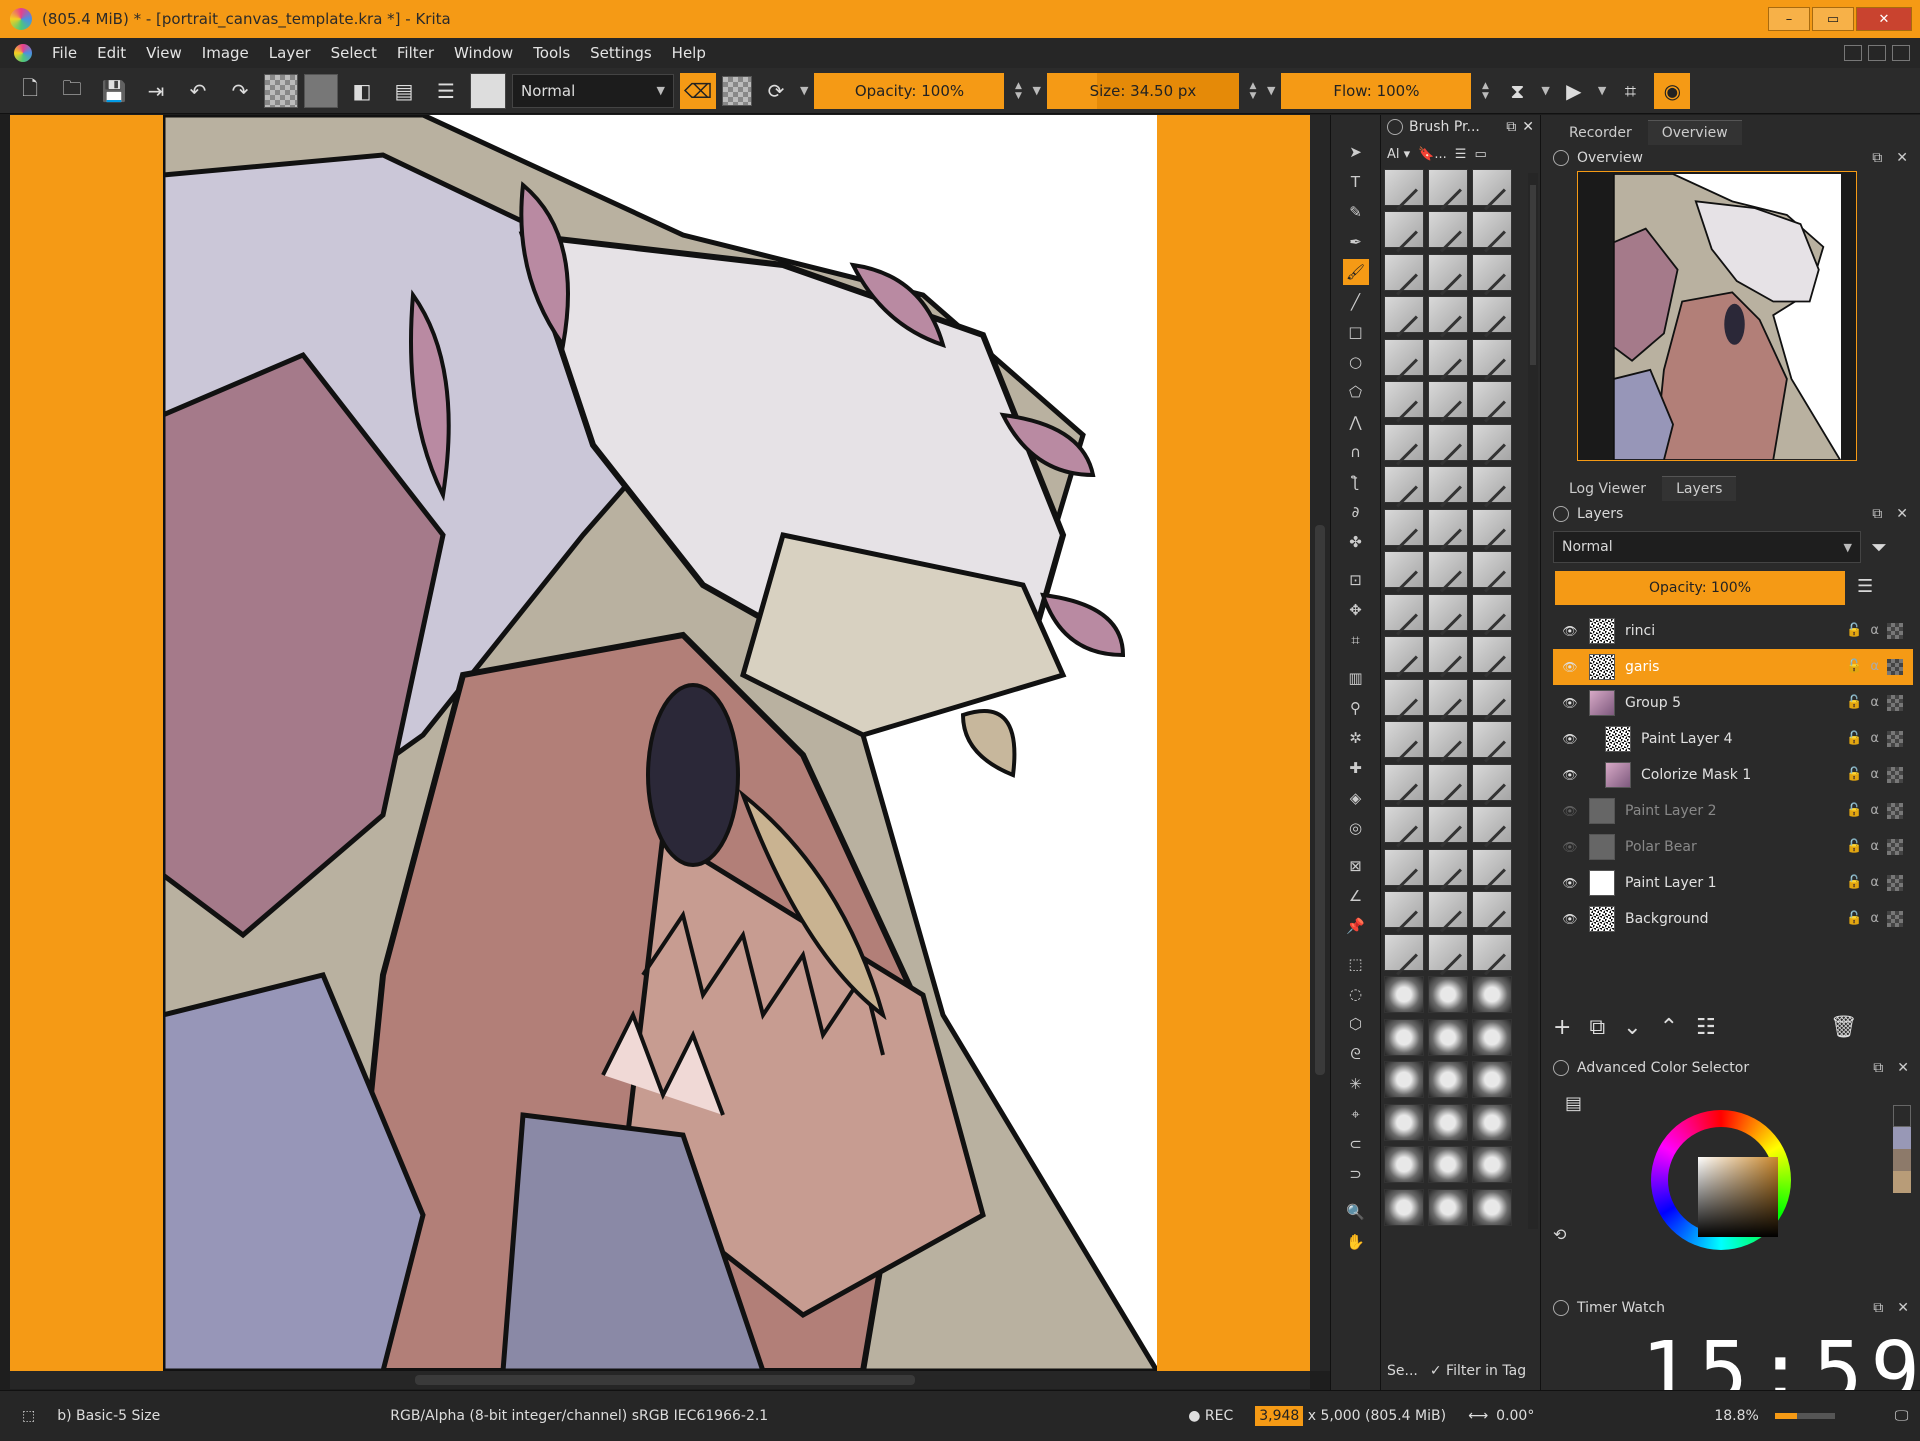  I want to click on edit-shapes-tool-icon: ✎, so click(1356, 212).